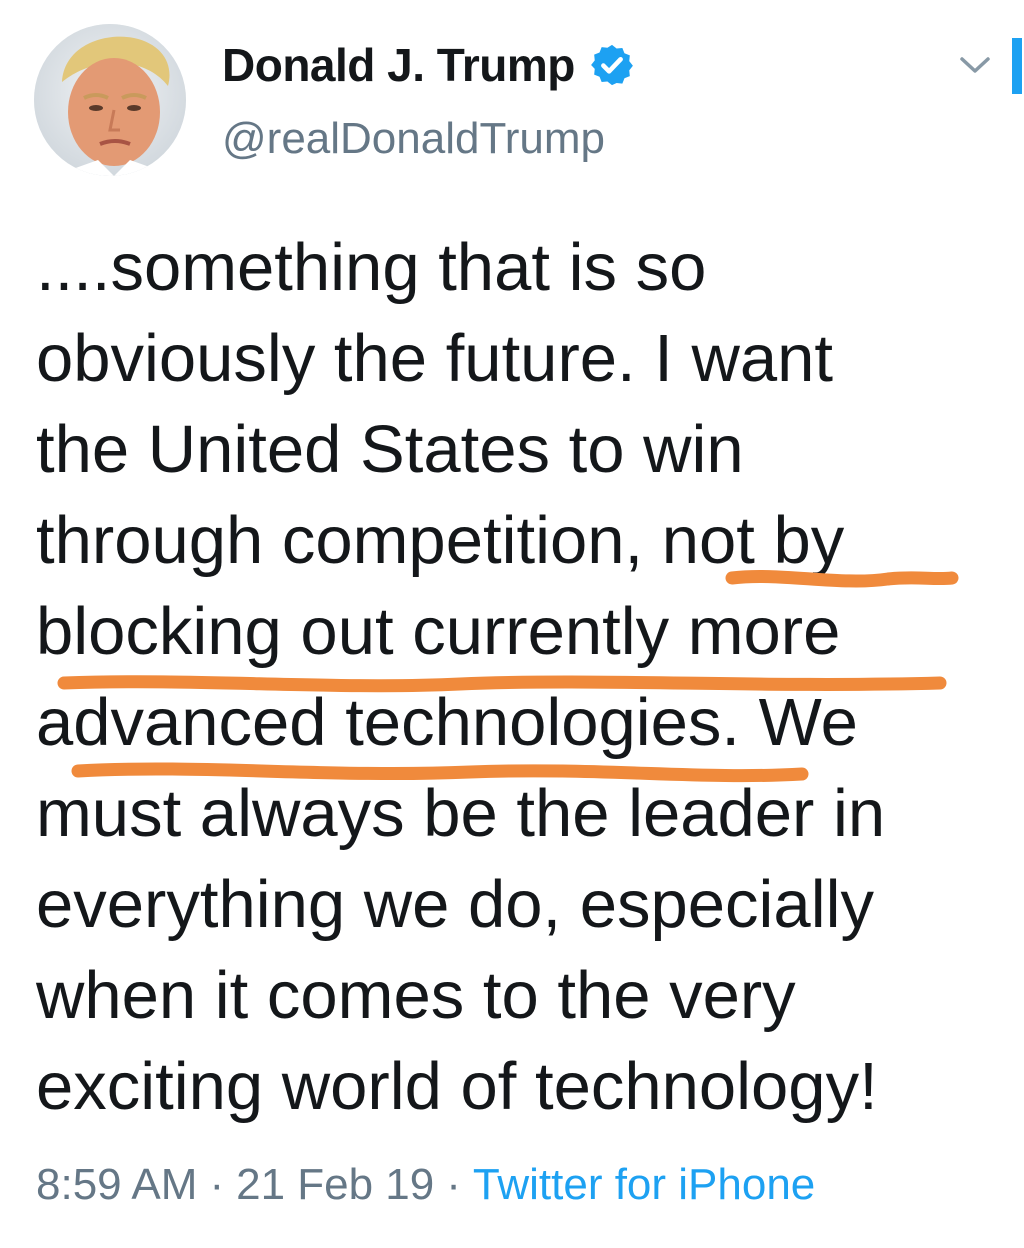 The image size is (1024, 1248). What do you see at coordinates (116, 1184) in the screenshot?
I see `tweet-time: 8:59 AM` at bounding box center [116, 1184].